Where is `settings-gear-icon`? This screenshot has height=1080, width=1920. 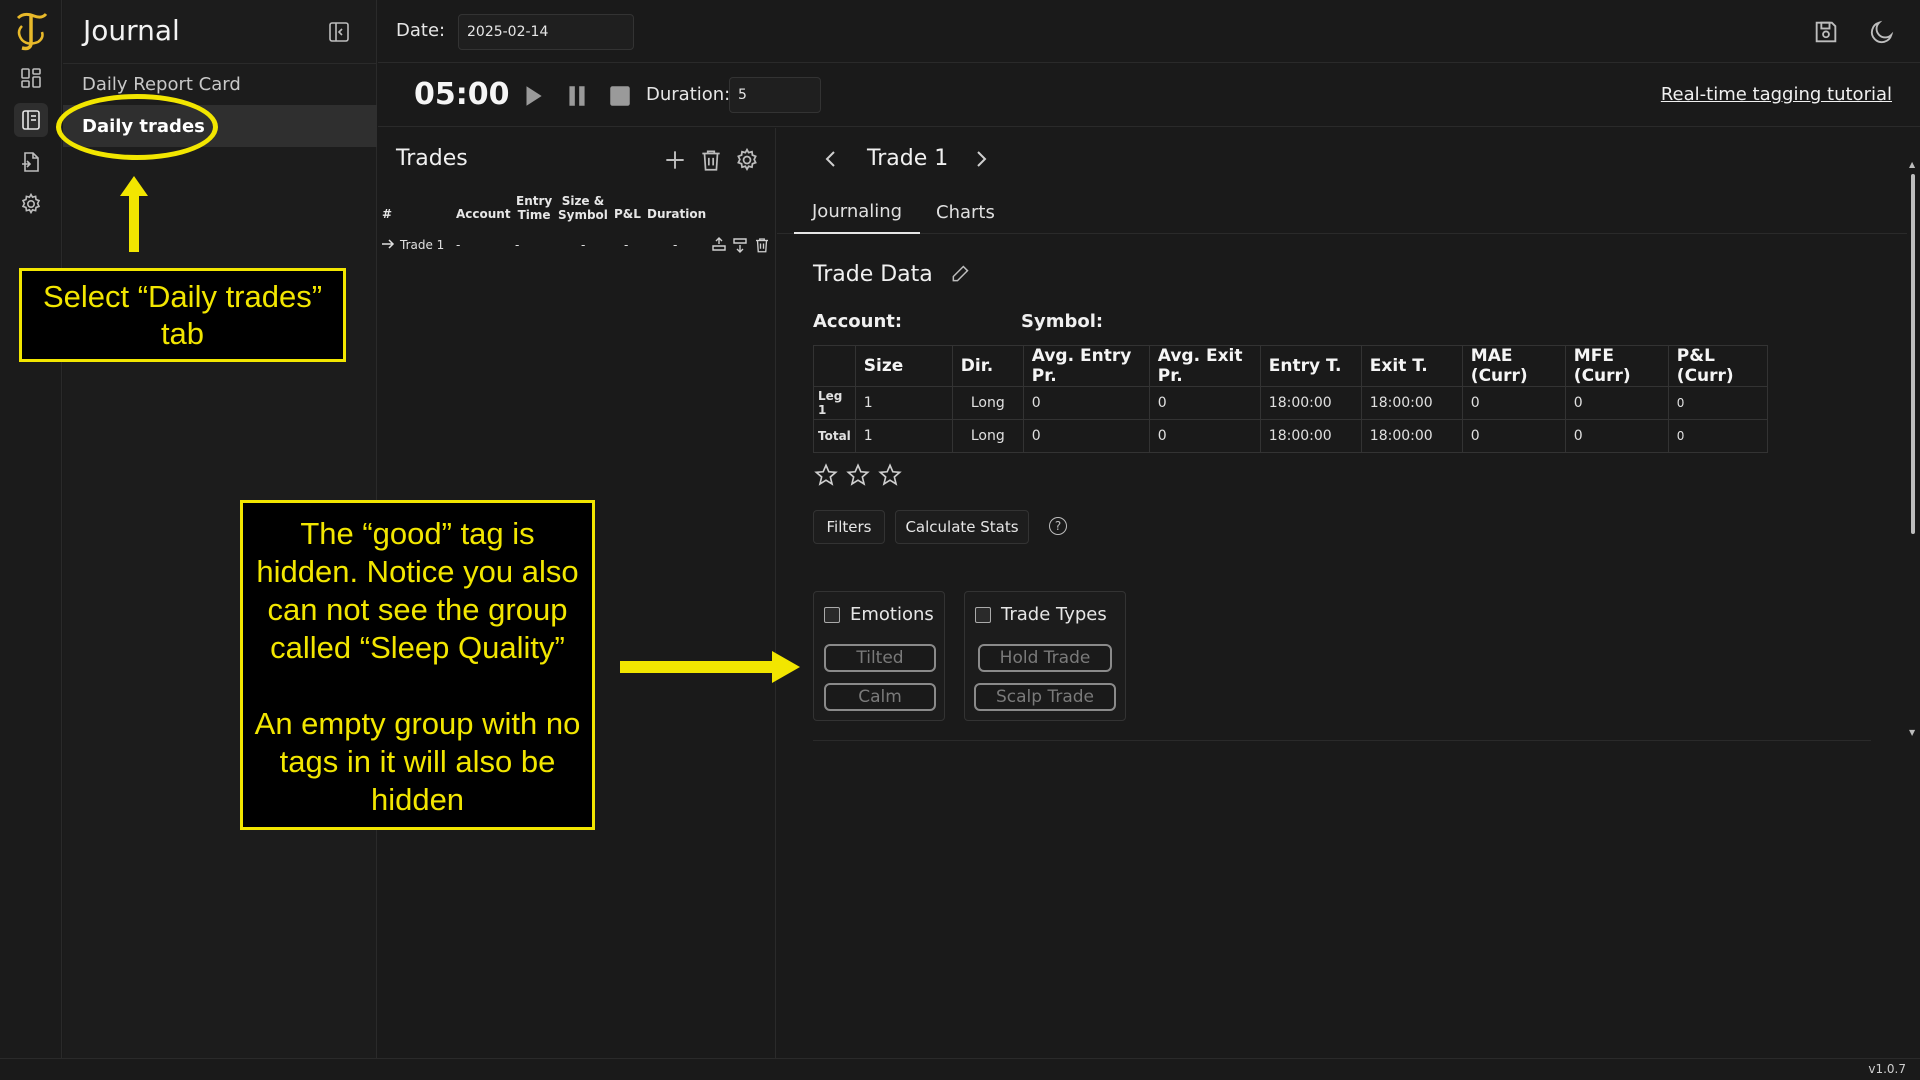 settings-gear-icon is located at coordinates (31, 204).